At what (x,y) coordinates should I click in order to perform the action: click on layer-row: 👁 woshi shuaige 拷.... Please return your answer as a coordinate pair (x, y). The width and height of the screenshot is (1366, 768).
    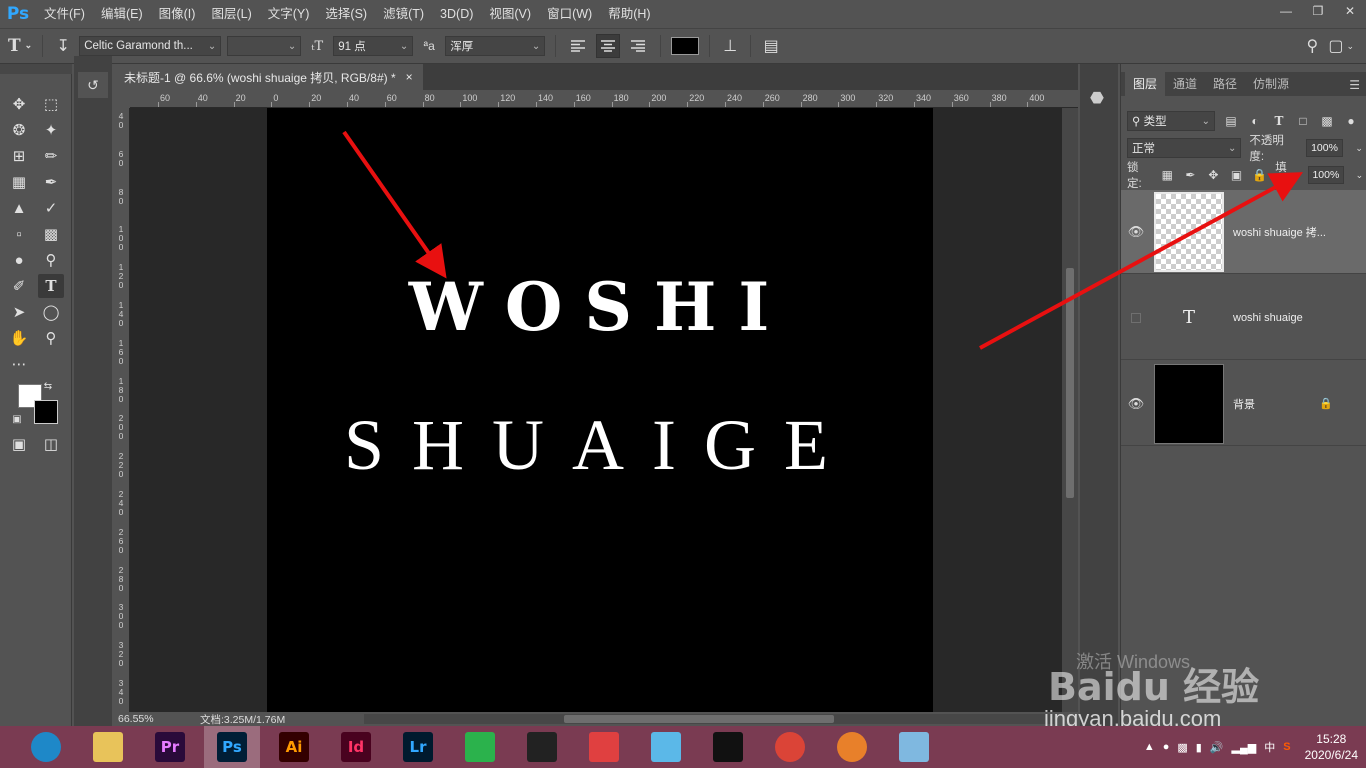
    Looking at the image, I should click on (1243, 232).